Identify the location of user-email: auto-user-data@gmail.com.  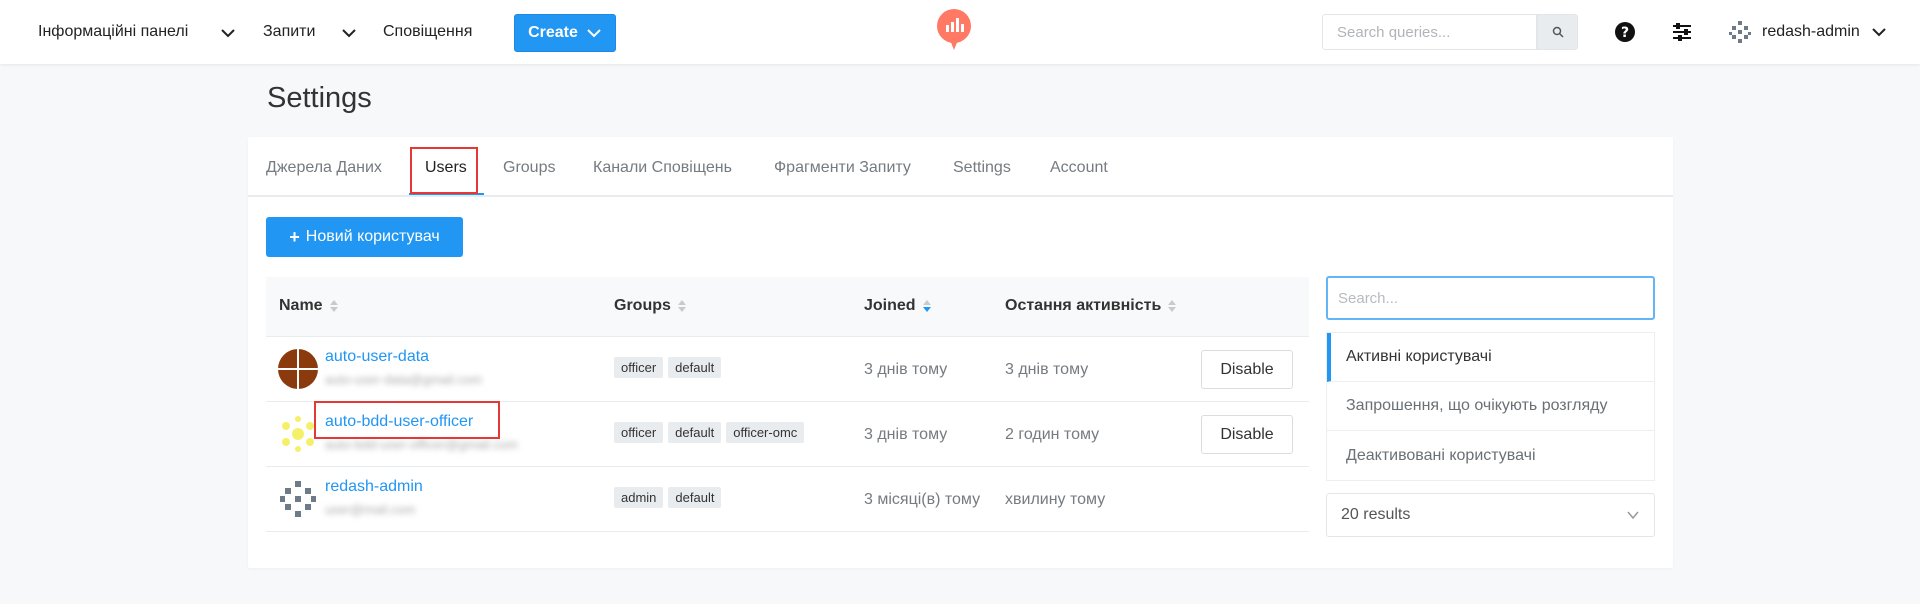
(403, 379).